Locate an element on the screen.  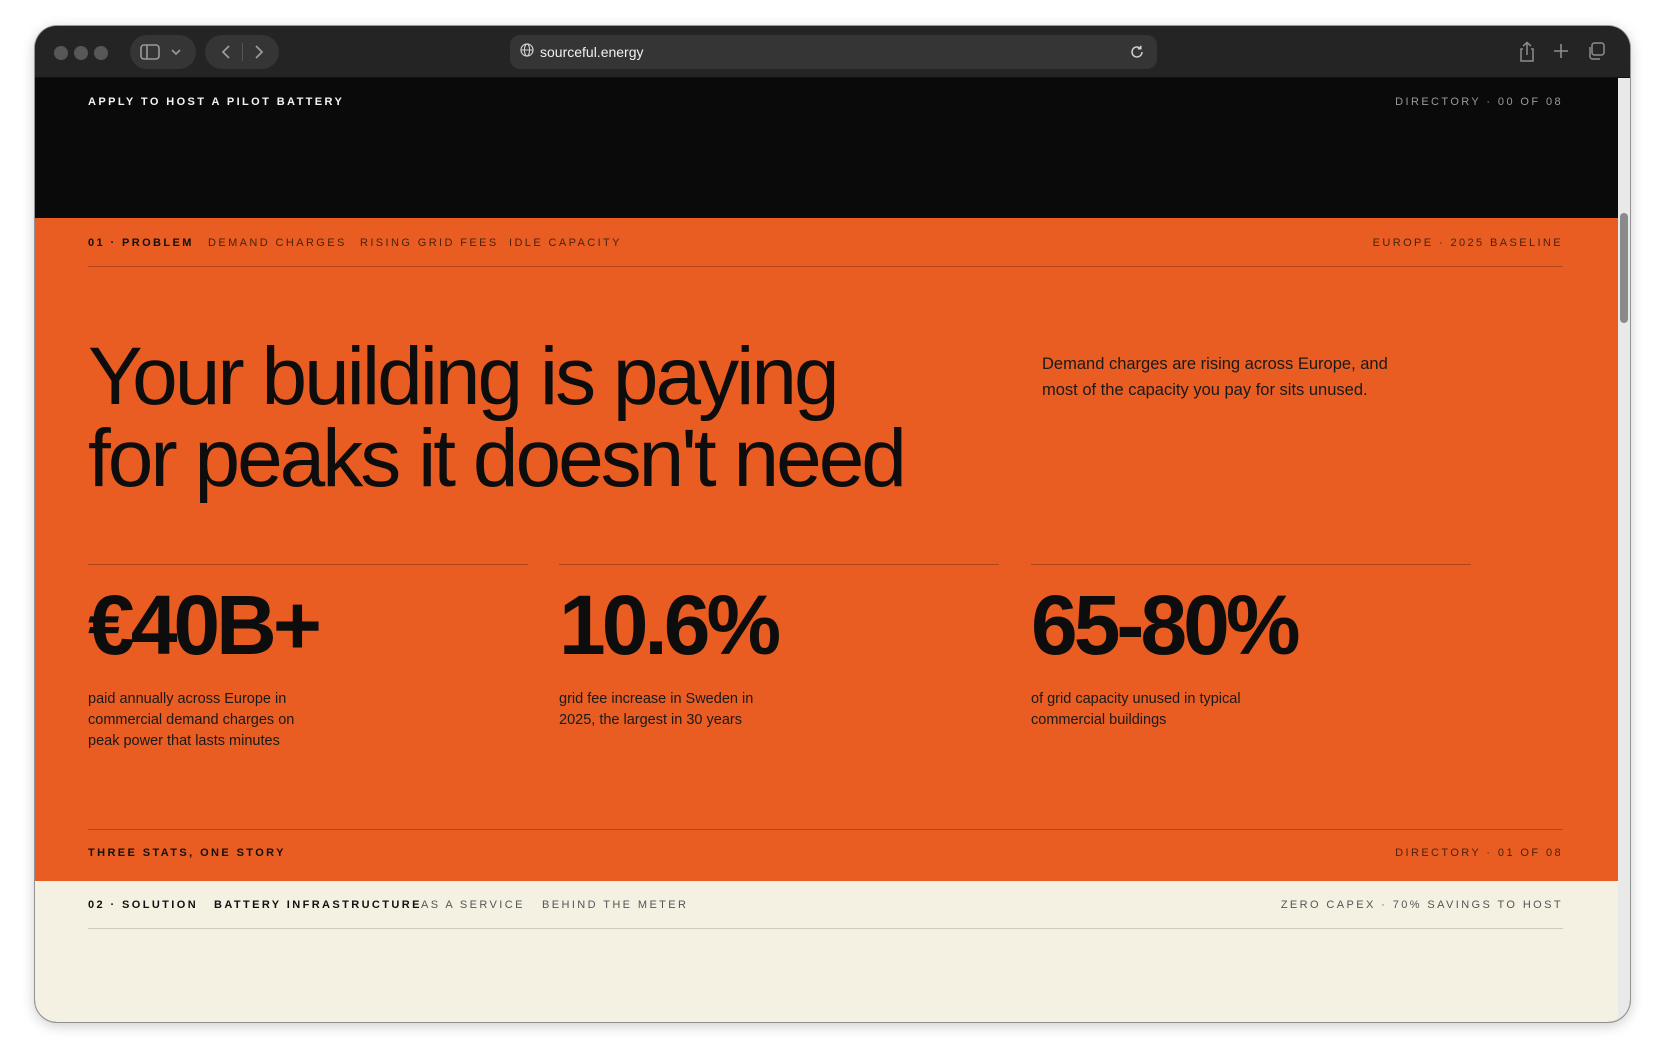
nav-demand-charges: DEMAND CHARGES is located at coordinates (277, 243).